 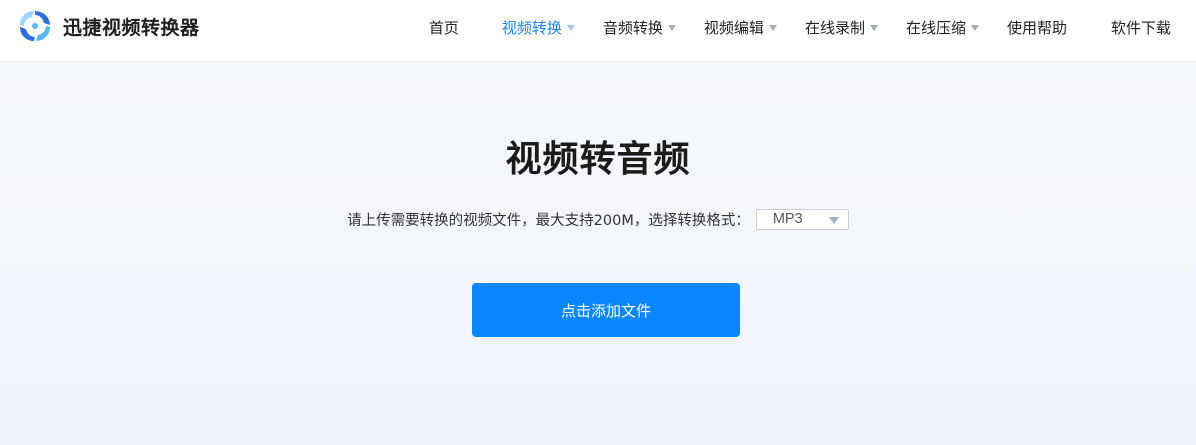 I want to click on nav-item-help: 使用帮助, so click(x=1037, y=27).